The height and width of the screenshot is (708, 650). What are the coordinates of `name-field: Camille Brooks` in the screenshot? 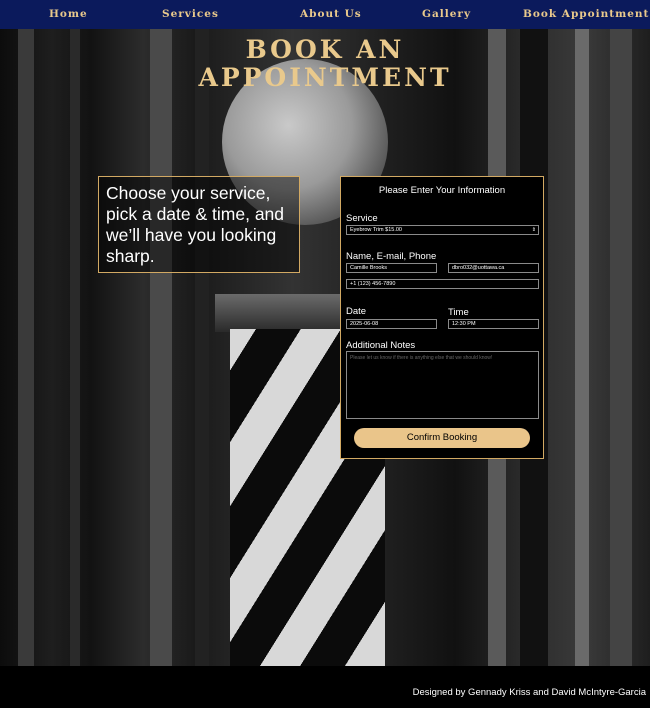 It's located at (391, 268).